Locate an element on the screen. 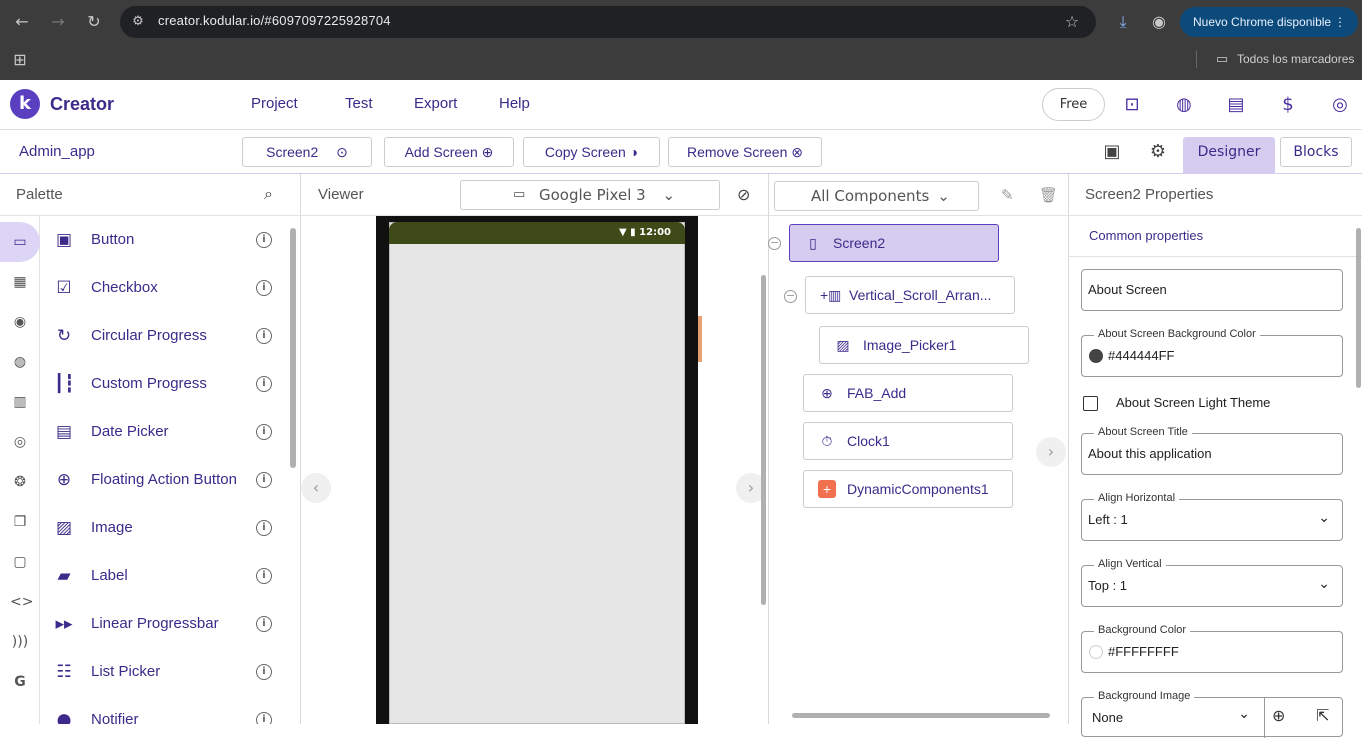 This screenshot has height=738, width=1362. palette-item: ● Notifier i is located at coordinates (166, 710).